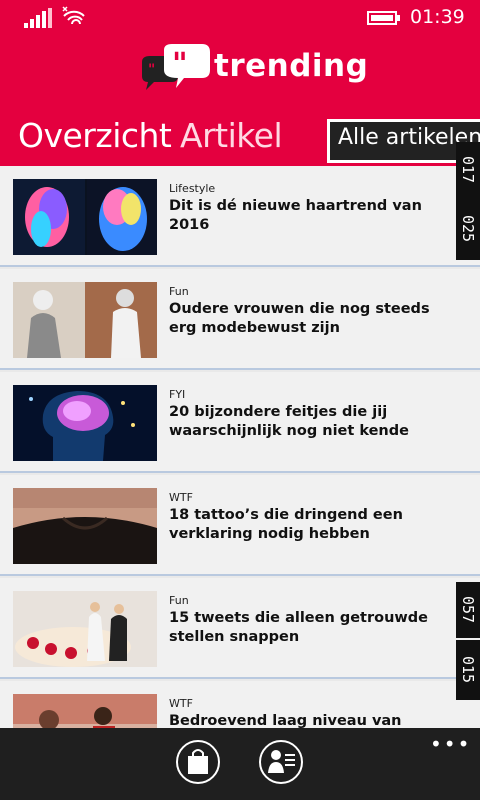 This screenshot has height=800, width=480. Describe the element at coordinates (95, 135) in the screenshot. I see `tab-overzicht: Overzicht` at that location.